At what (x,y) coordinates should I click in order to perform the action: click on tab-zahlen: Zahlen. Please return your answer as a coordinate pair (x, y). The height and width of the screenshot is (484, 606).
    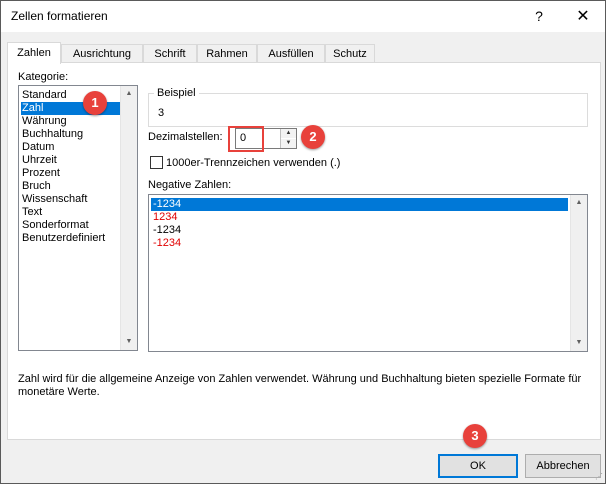
    Looking at the image, I should click on (34, 53).